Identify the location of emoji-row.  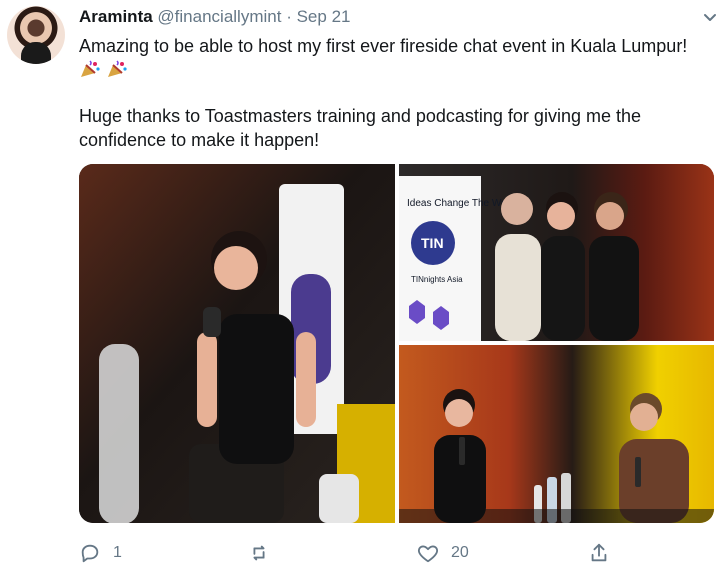
(399, 70).